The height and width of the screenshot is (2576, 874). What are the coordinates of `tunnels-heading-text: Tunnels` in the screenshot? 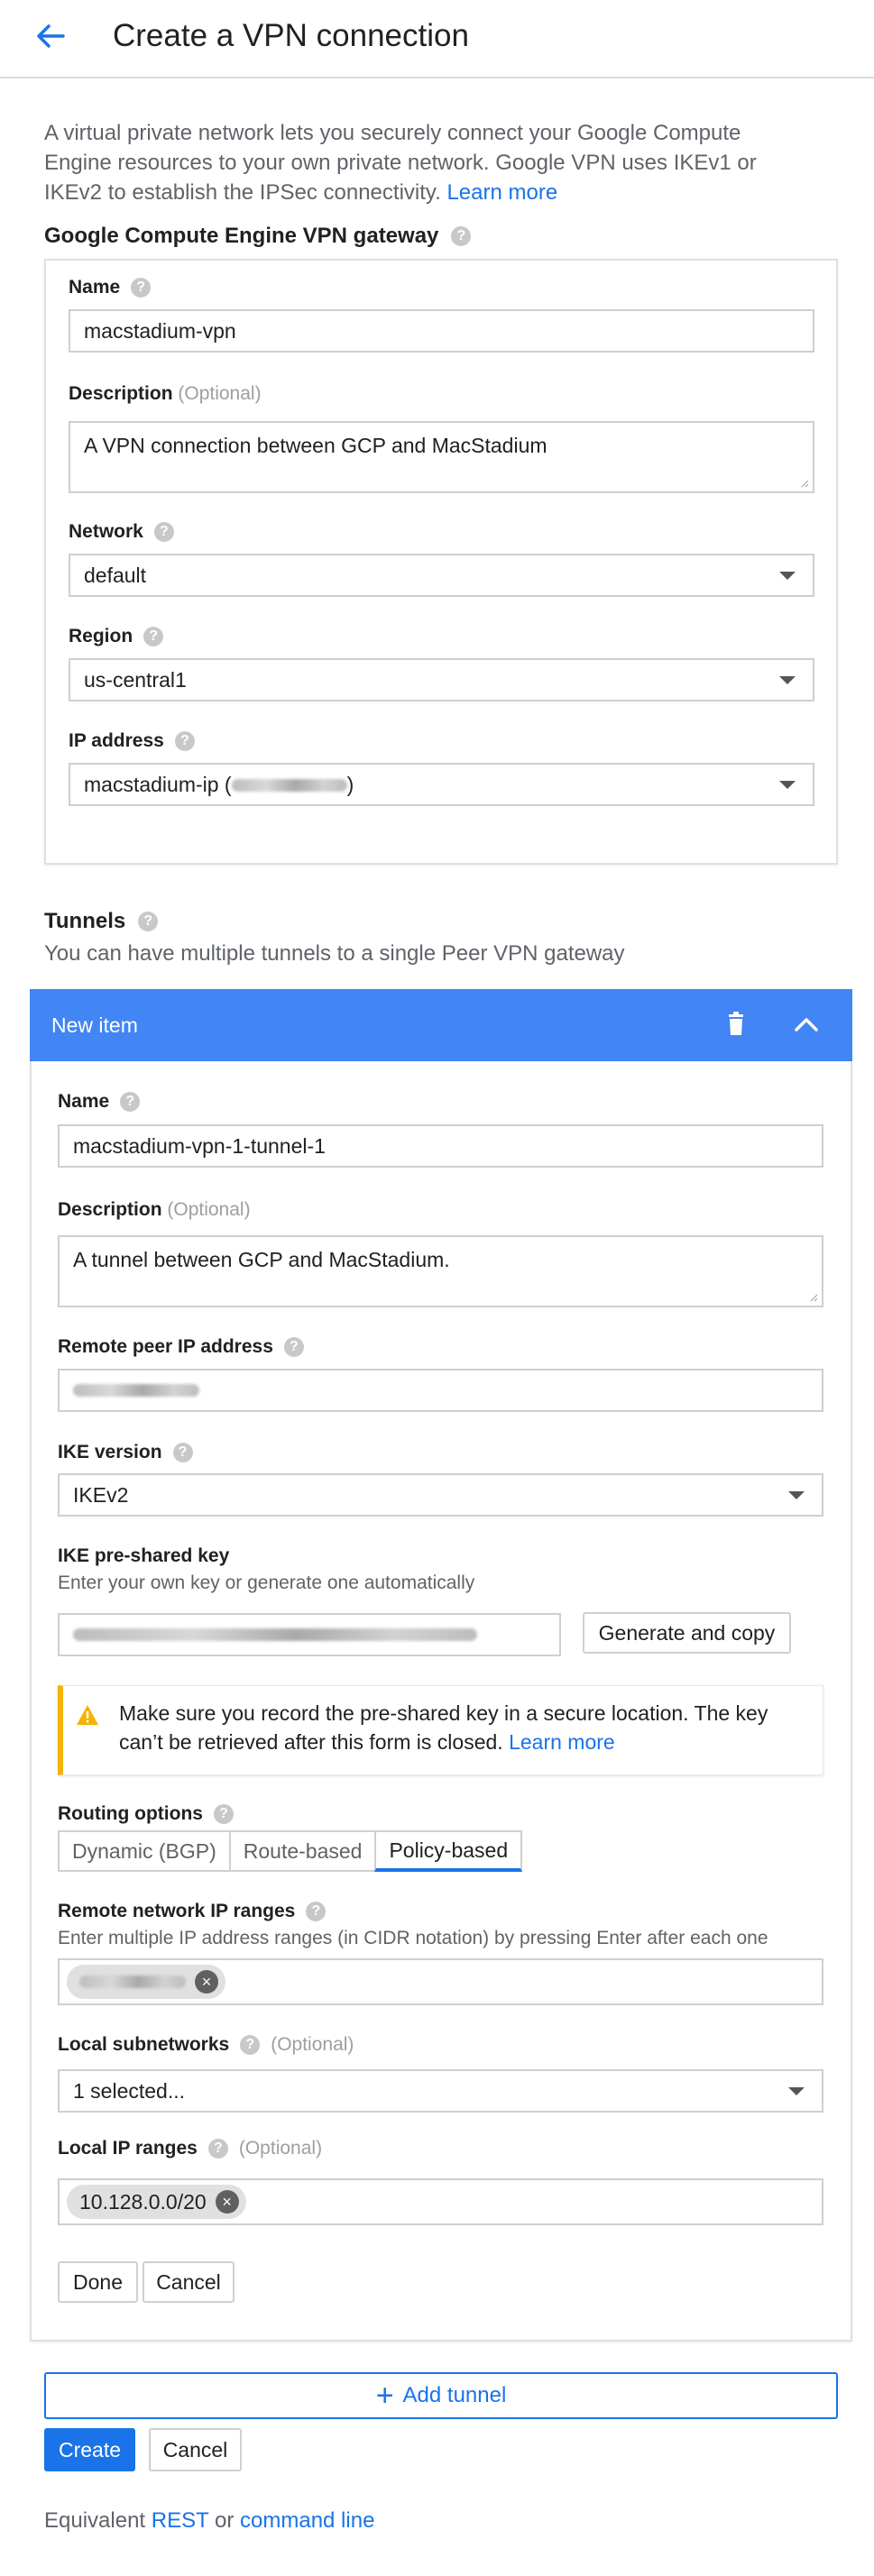 It's located at (85, 921).